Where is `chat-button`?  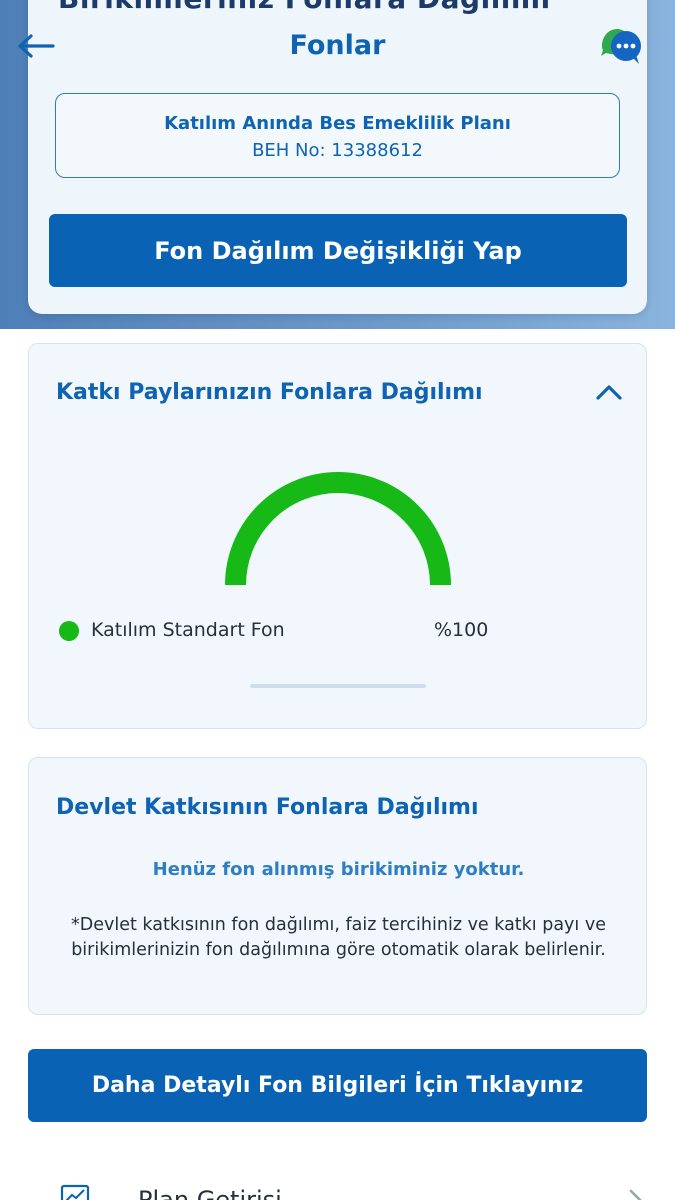
chat-button is located at coordinates (621, 46).